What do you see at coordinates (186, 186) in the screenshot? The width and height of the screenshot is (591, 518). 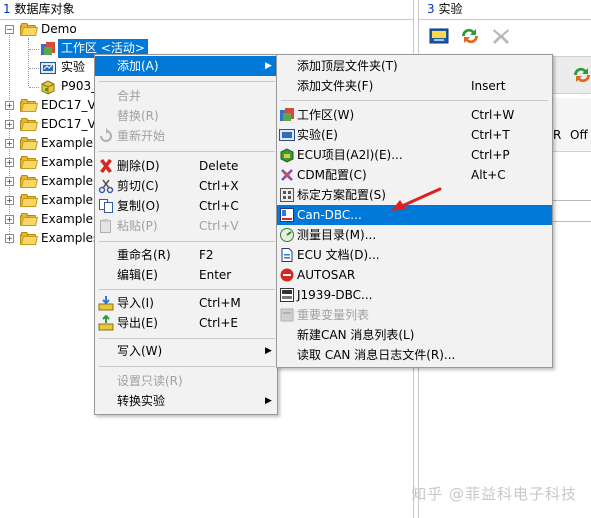 I see `menu-item-cut: 剪切(C) Ctrl+X` at bounding box center [186, 186].